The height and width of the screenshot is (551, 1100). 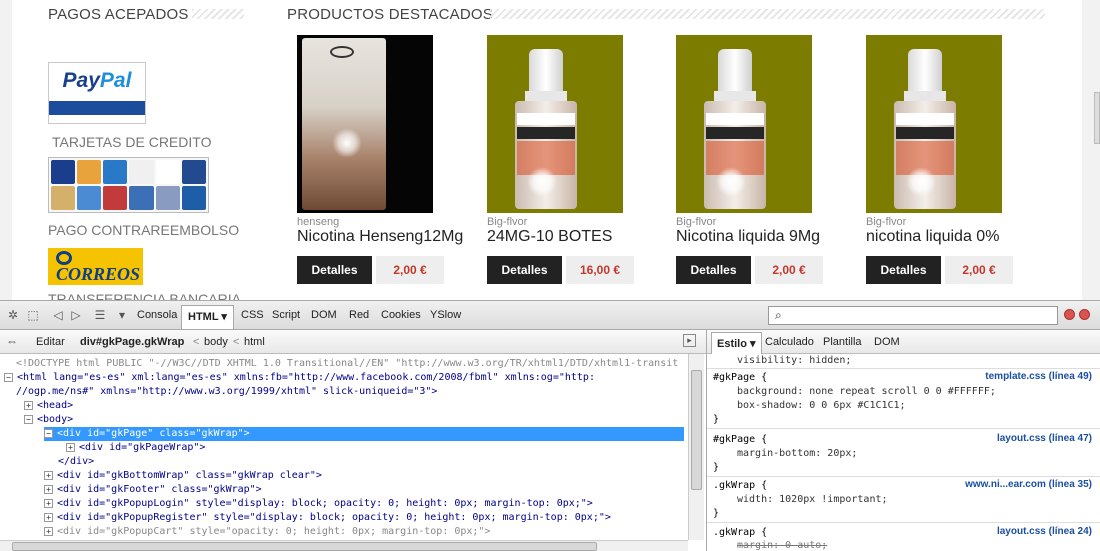 What do you see at coordinates (1028, 484) in the screenshot?
I see `css-source-link: www.ni...ear.com (línea 35)` at bounding box center [1028, 484].